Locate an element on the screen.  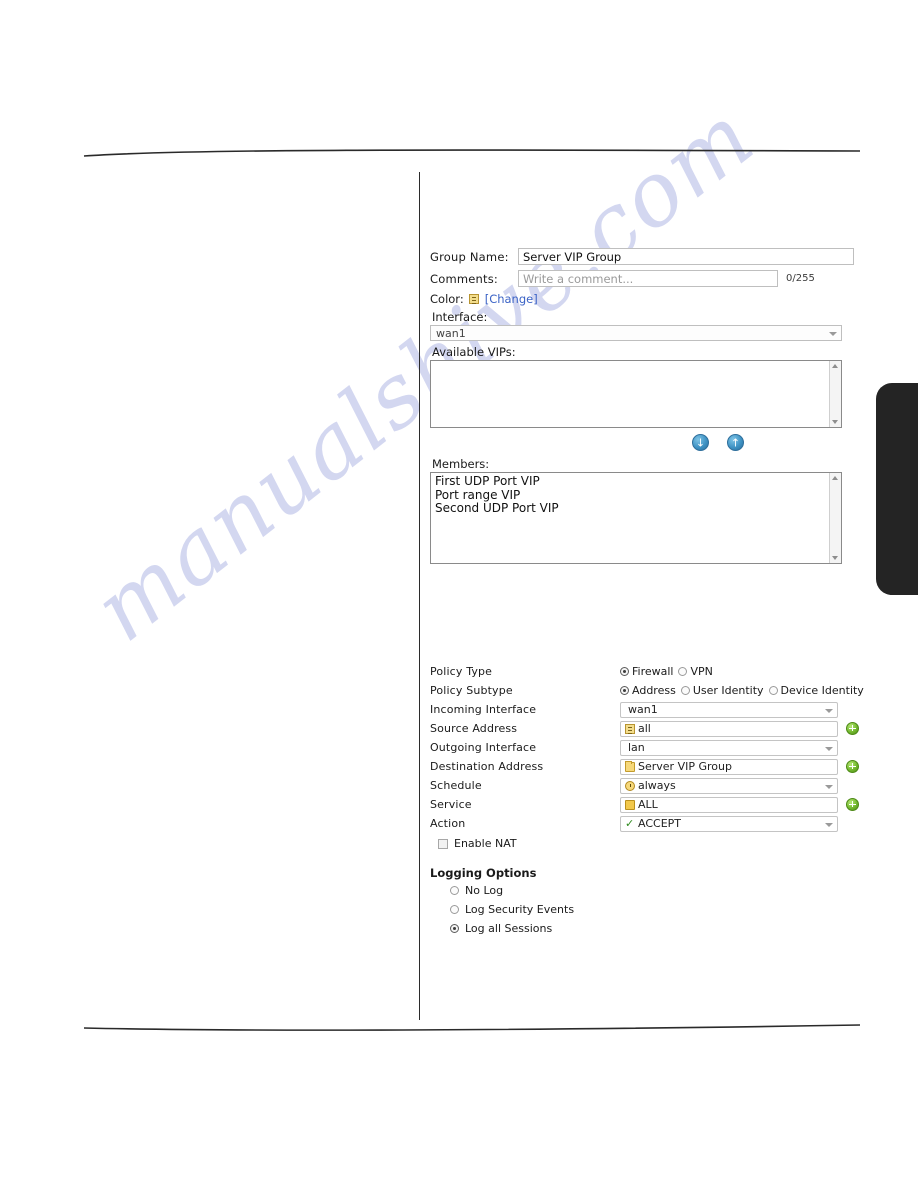
outgoing-interface-value: lan is located at coordinates (636, 747).